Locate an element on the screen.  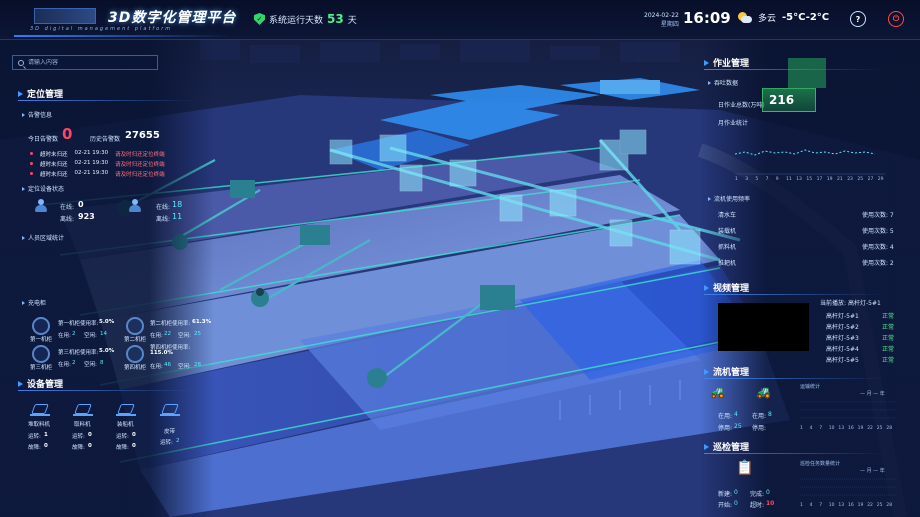
camera-list-item: 高杆灯-5#4 正常 is located at coordinates (860, 348).